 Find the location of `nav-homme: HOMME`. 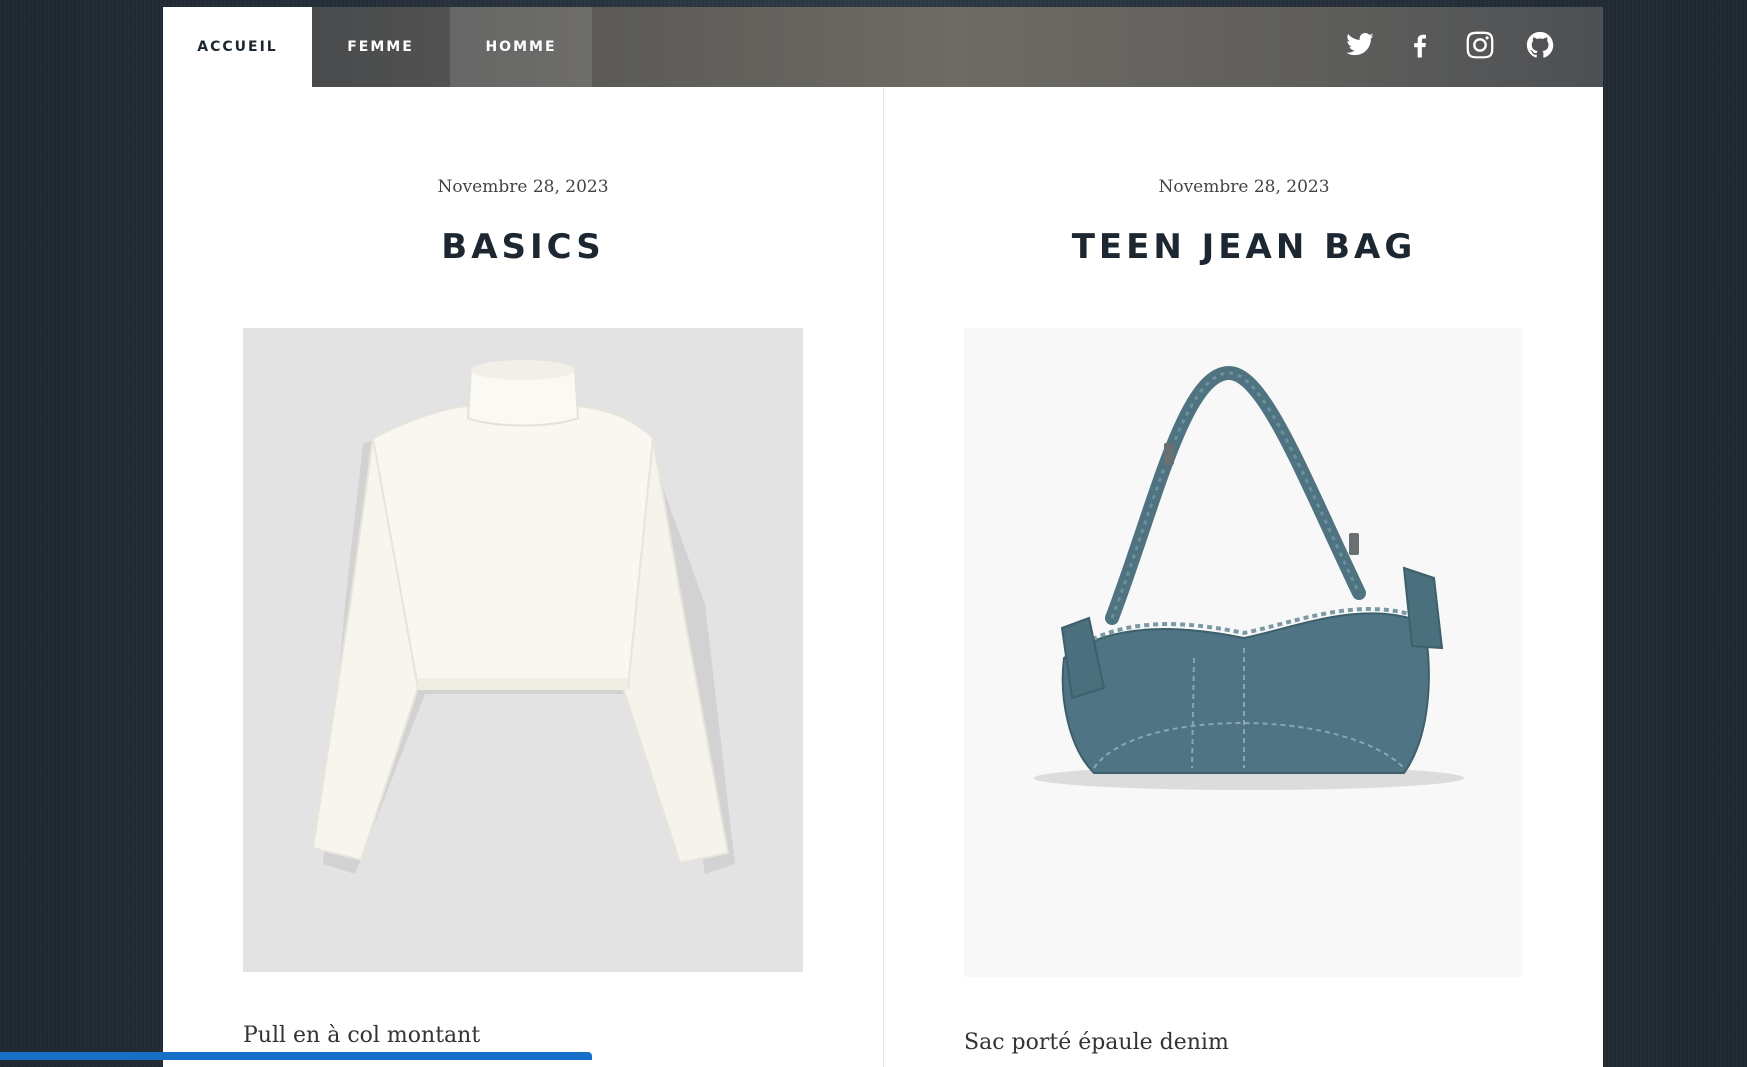

nav-homme: HOMME is located at coordinates (521, 47).